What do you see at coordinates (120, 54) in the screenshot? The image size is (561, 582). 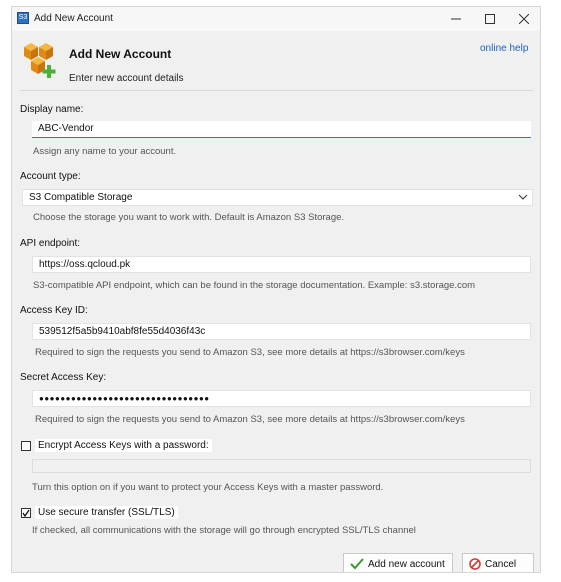 I see `dialog-title: Add New Account` at bounding box center [120, 54].